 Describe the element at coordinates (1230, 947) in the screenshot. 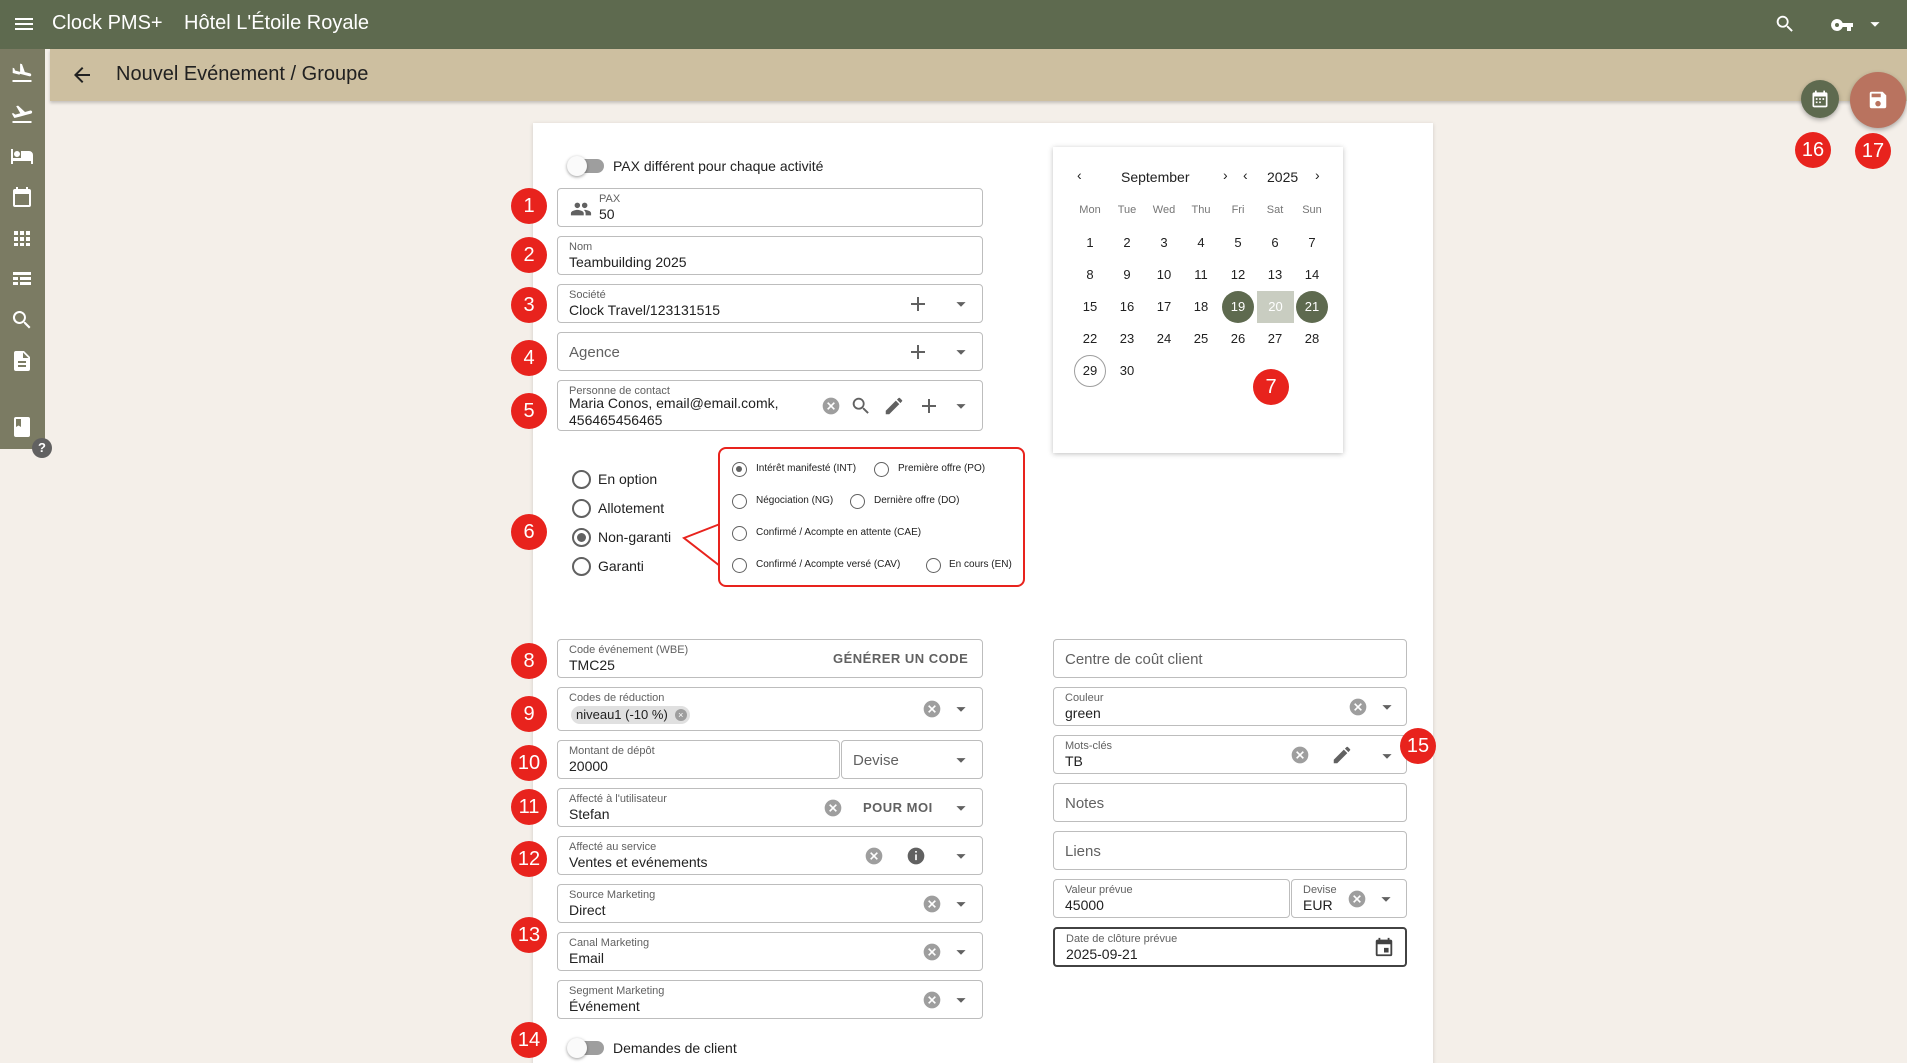

I see `date-cloture-field: Date de clôture prévue 2025-09-21` at that location.